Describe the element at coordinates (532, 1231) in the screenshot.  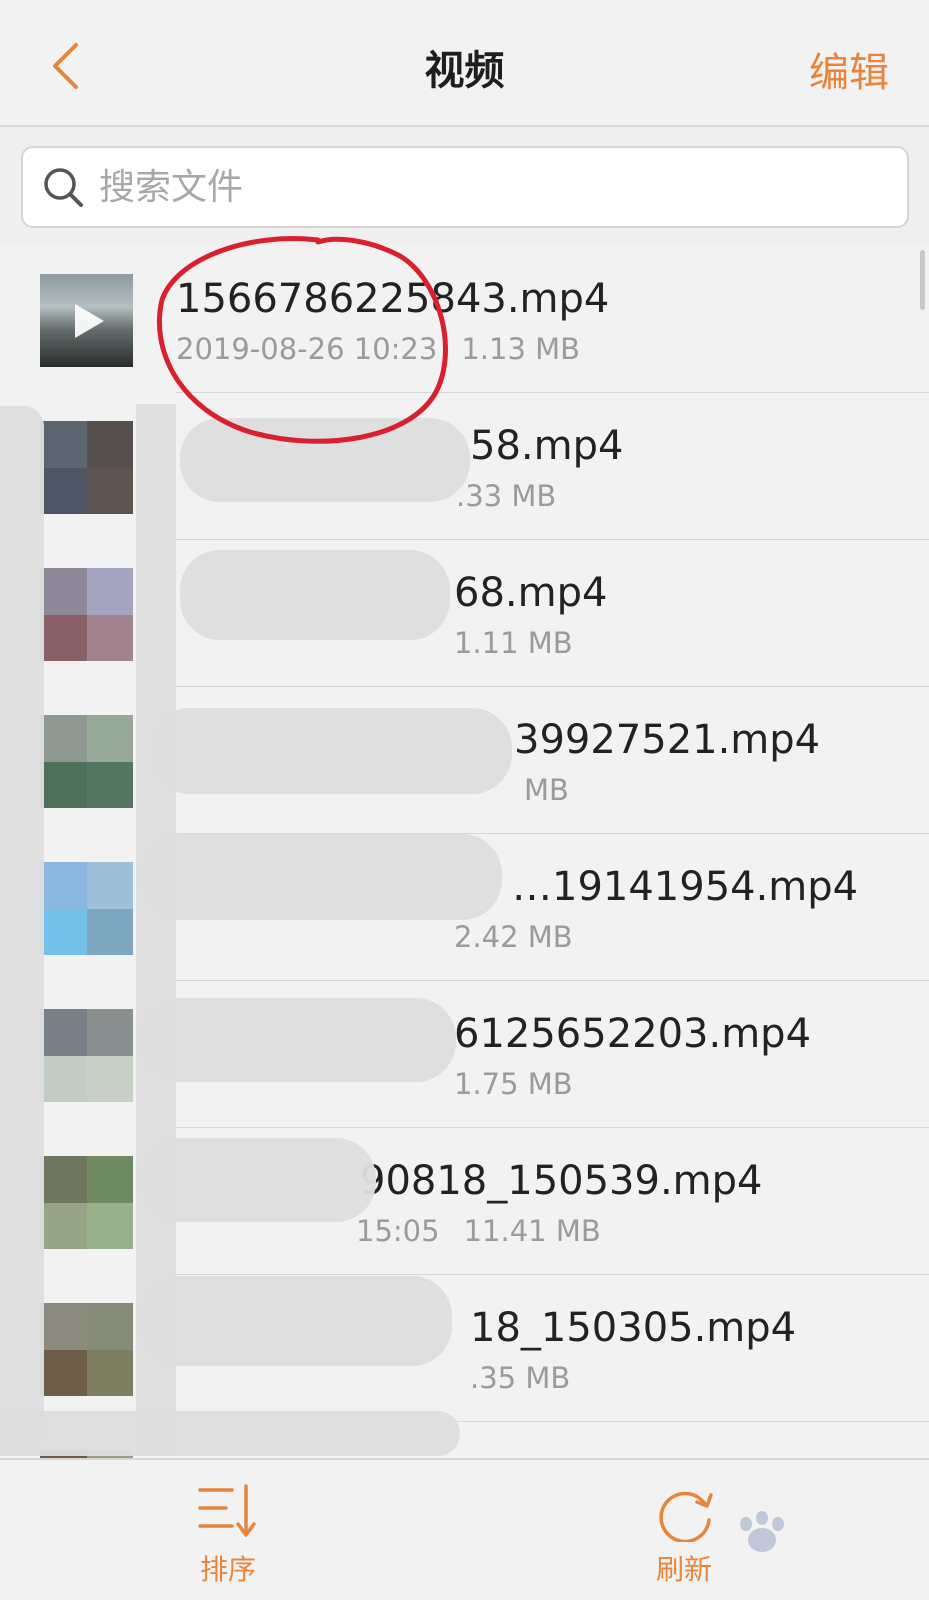
I see `file-size: 11.41 MB` at that location.